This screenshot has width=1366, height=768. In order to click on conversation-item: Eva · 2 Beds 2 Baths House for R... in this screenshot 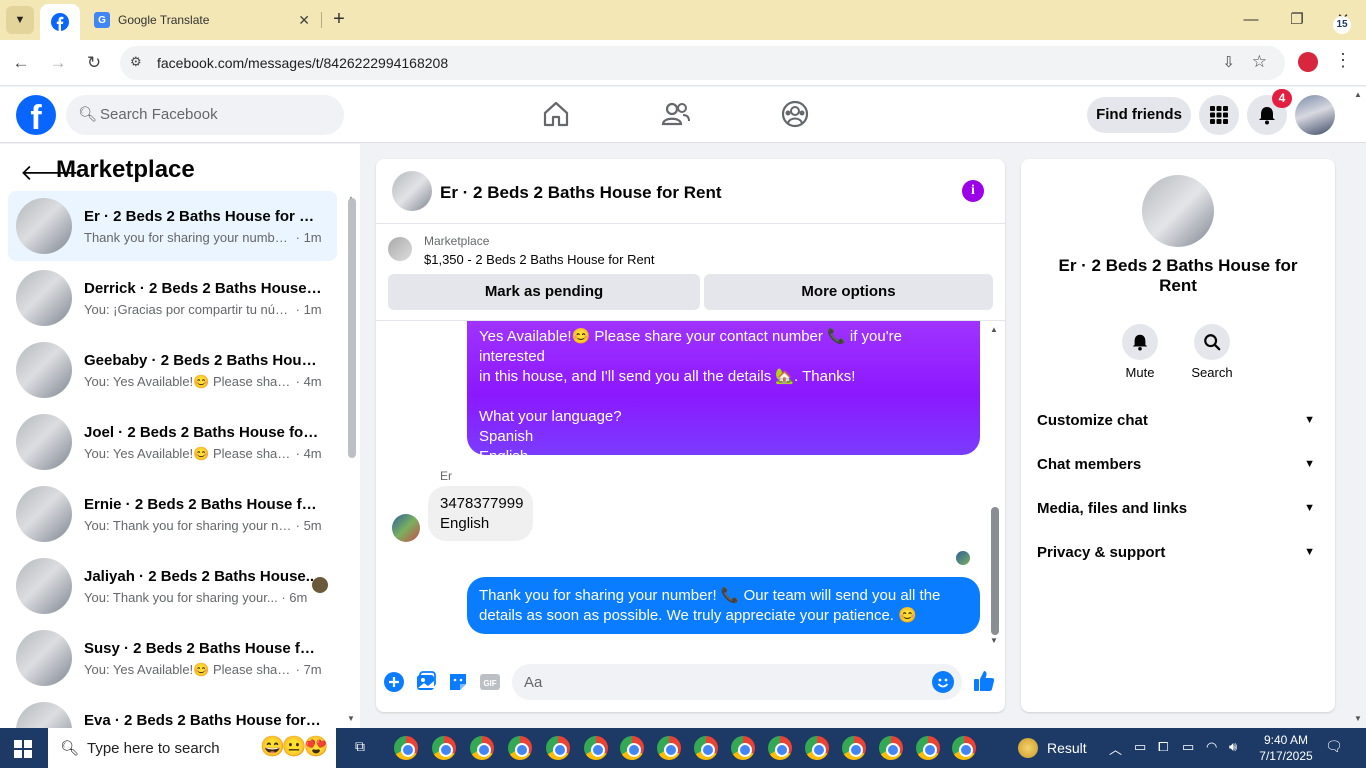, I will do `click(172, 711)`.